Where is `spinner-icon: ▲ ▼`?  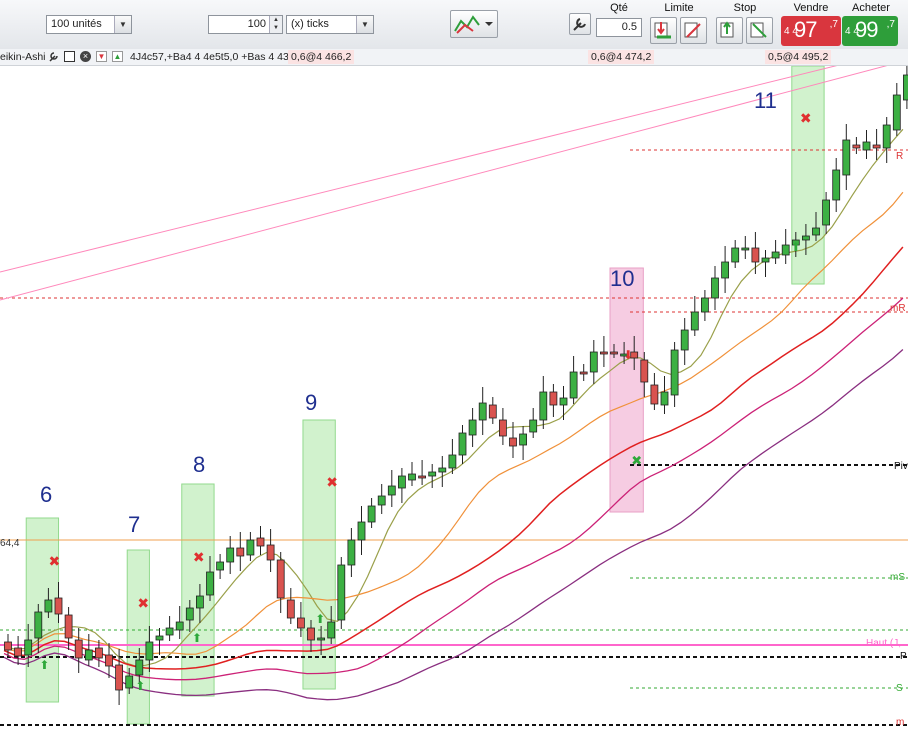 spinner-icon: ▲ ▼ is located at coordinates (275, 24).